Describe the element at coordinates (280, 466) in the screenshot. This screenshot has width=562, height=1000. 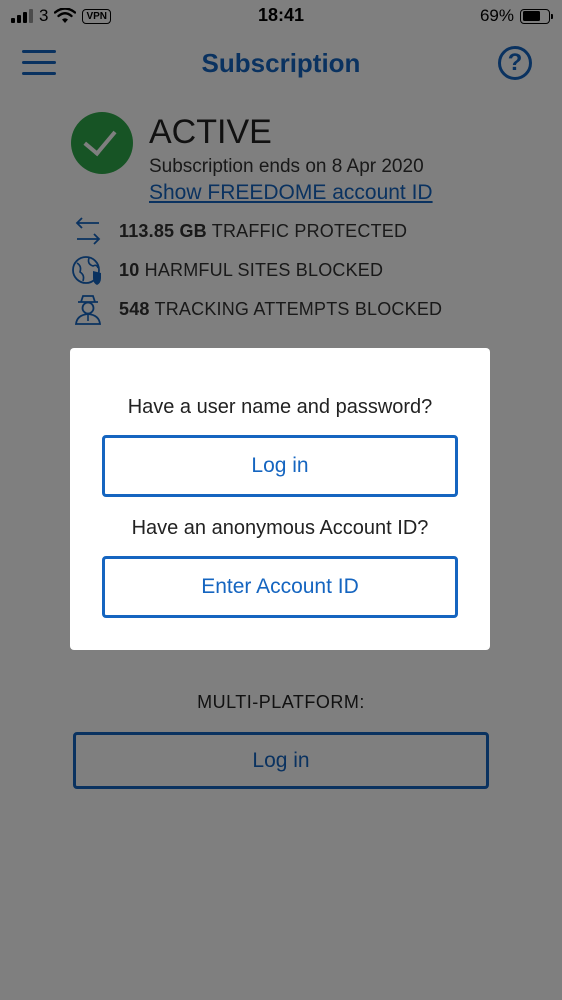
I see `dialog-login-button: Log in` at that location.